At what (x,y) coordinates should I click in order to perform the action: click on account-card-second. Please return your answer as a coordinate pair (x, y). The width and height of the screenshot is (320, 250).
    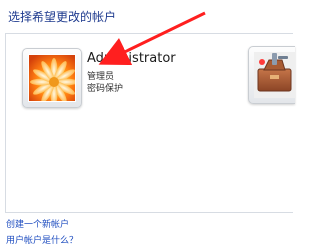
    Looking at the image, I should click on (271, 75).